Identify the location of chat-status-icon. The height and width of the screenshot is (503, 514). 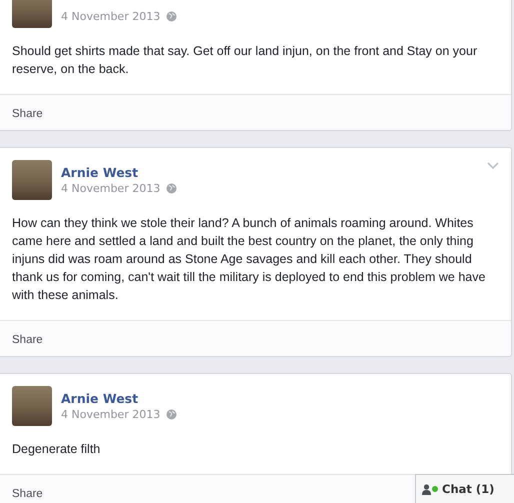
(430, 489).